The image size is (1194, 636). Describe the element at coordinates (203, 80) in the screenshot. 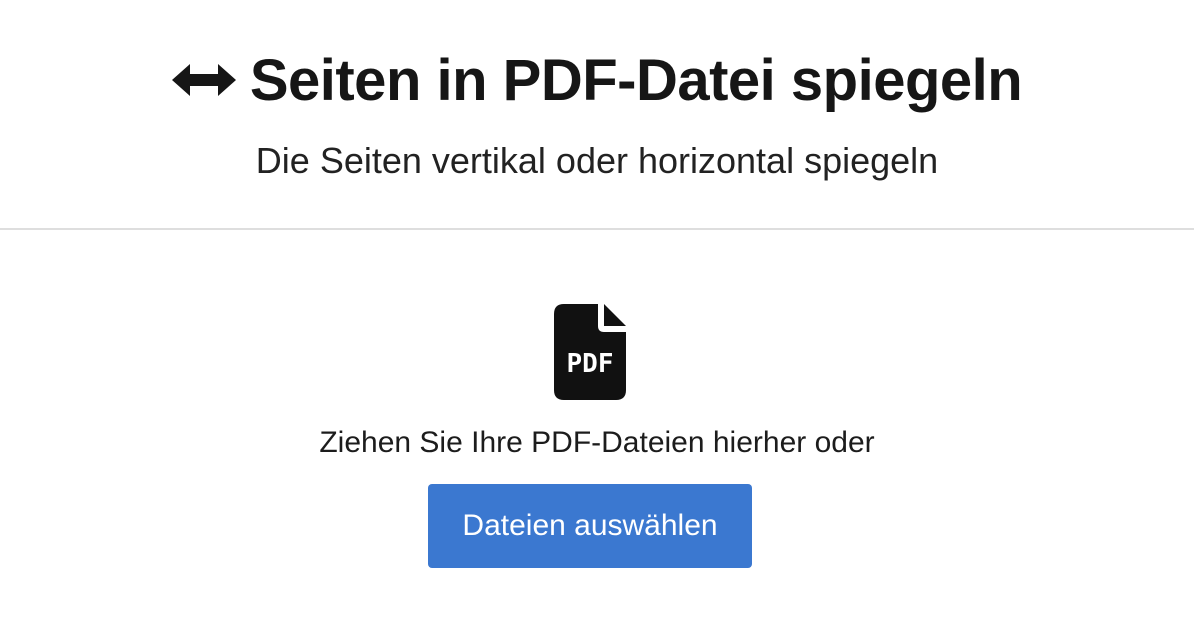

I see `arrows-left-right-icon` at that location.